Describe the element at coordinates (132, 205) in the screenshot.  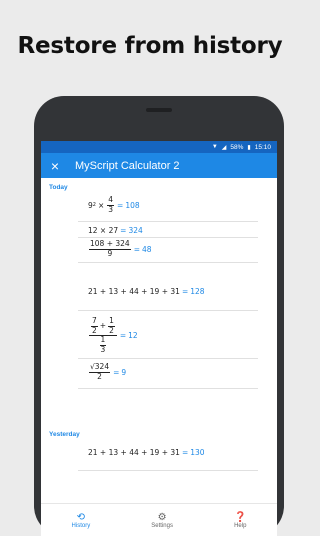
I see `result: 108` at that location.